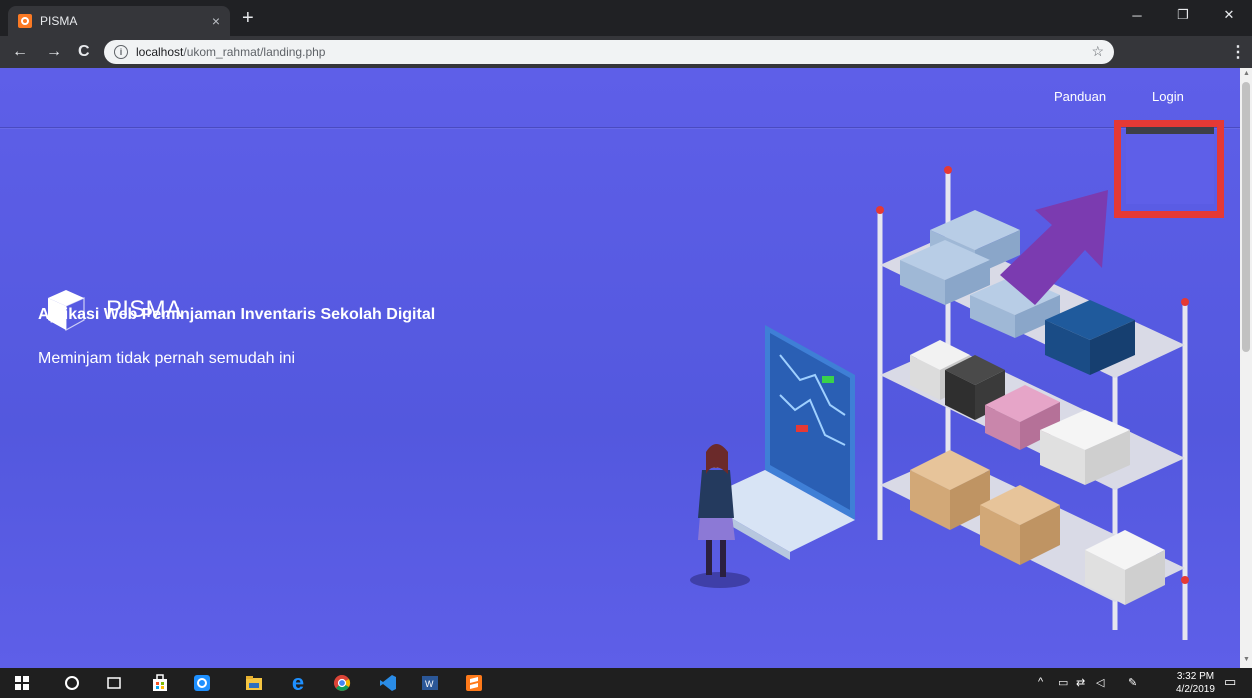 Image resolution: width=1252 pixels, height=698 pixels. Describe the element at coordinates (1183, 15) in the screenshot. I see `restore-icon: ❐` at that location.